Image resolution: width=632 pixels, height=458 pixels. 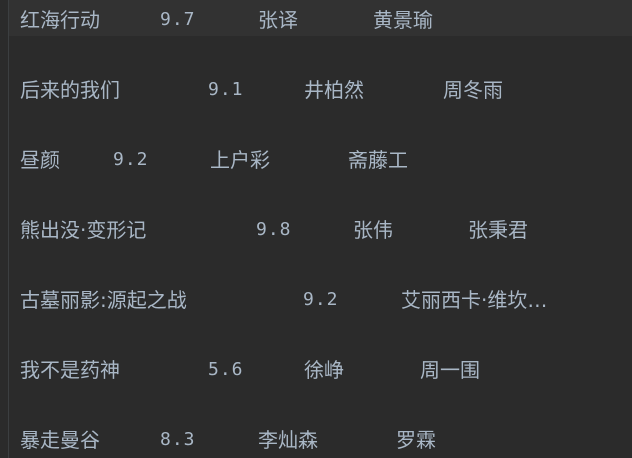 What do you see at coordinates (226, 369) in the screenshot?
I see `movie-score: 5.6` at bounding box center [226, 369].